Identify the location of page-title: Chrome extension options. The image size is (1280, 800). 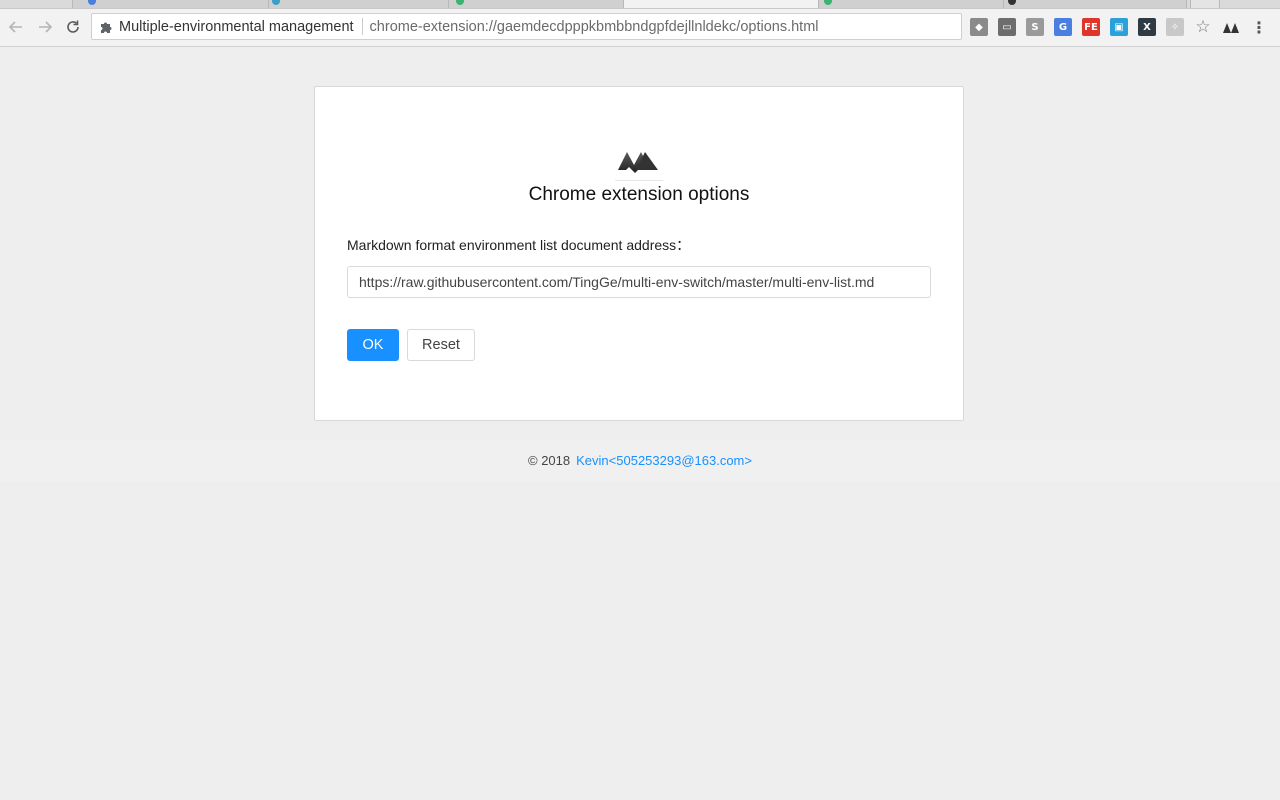
(639, 194).